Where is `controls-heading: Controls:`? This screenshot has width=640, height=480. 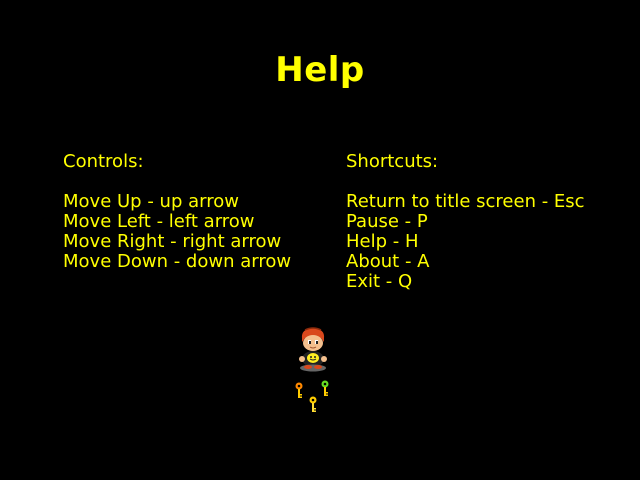 controls-heading: Controls: is located at coordinates (103, 161).